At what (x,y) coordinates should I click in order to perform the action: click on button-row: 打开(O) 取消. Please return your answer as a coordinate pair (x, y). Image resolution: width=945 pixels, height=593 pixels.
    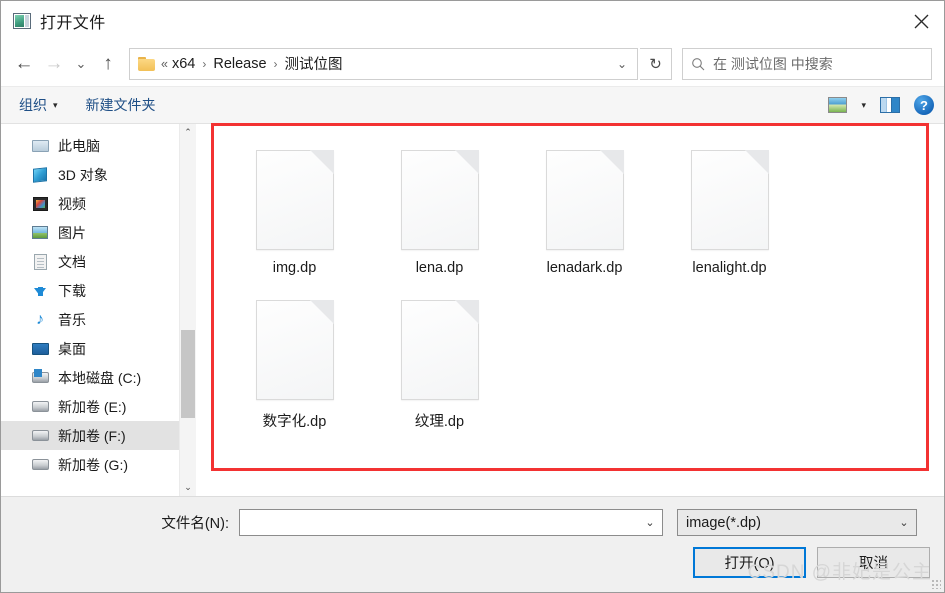
    Looking at the image, I should click on (472, 557).